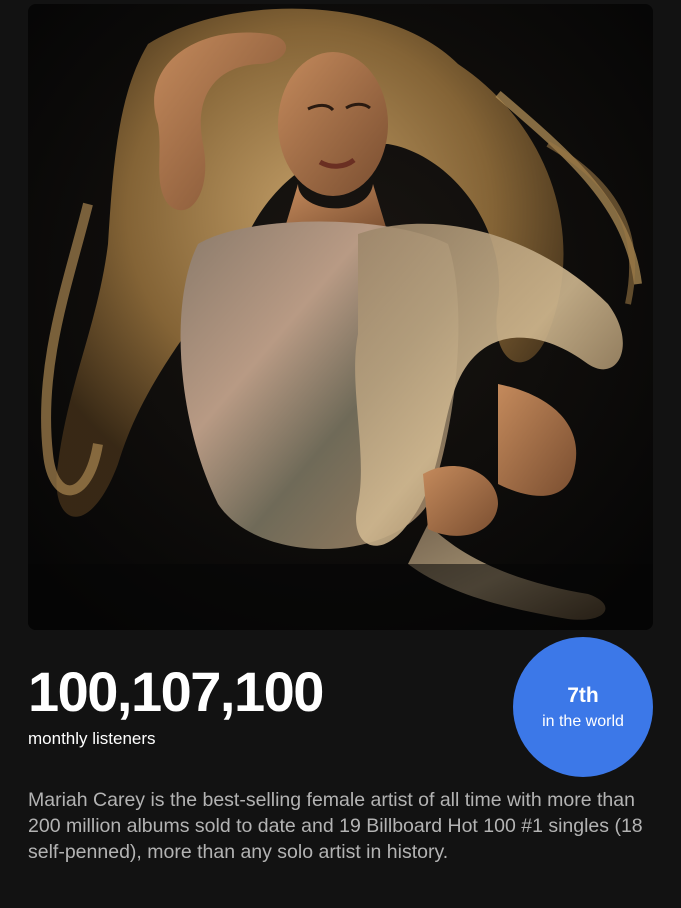  I want to click on monthly-listeners-count: 100,107,100, so click(176, 691).